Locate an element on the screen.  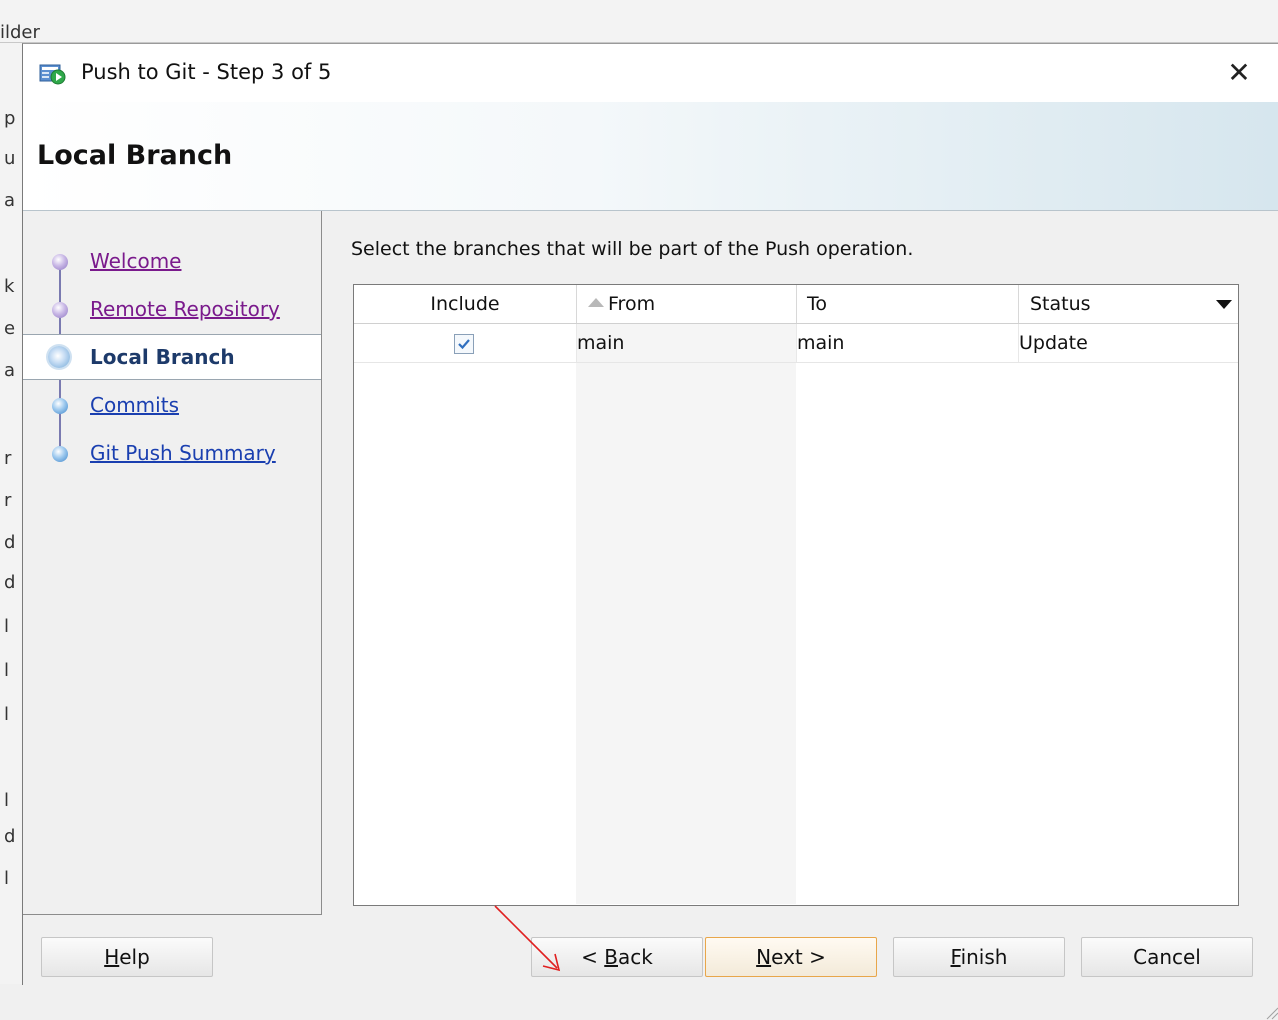
cell-to: main is located at coordinates (821, 343).